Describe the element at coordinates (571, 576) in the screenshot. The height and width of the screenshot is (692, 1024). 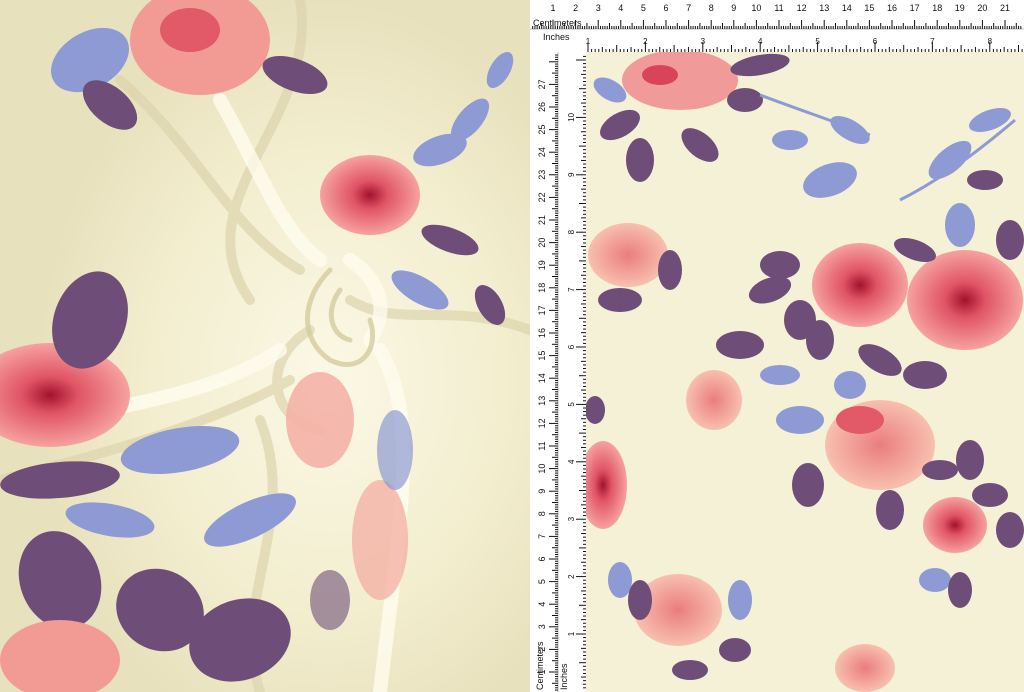
I see `ruler-left-in-number: 2` at that location.